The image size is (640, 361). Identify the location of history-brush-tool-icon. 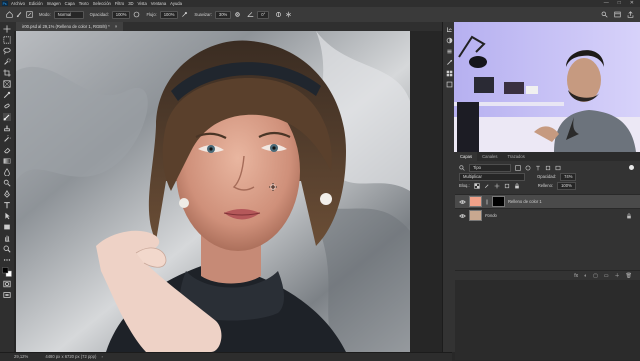
(7, 139).